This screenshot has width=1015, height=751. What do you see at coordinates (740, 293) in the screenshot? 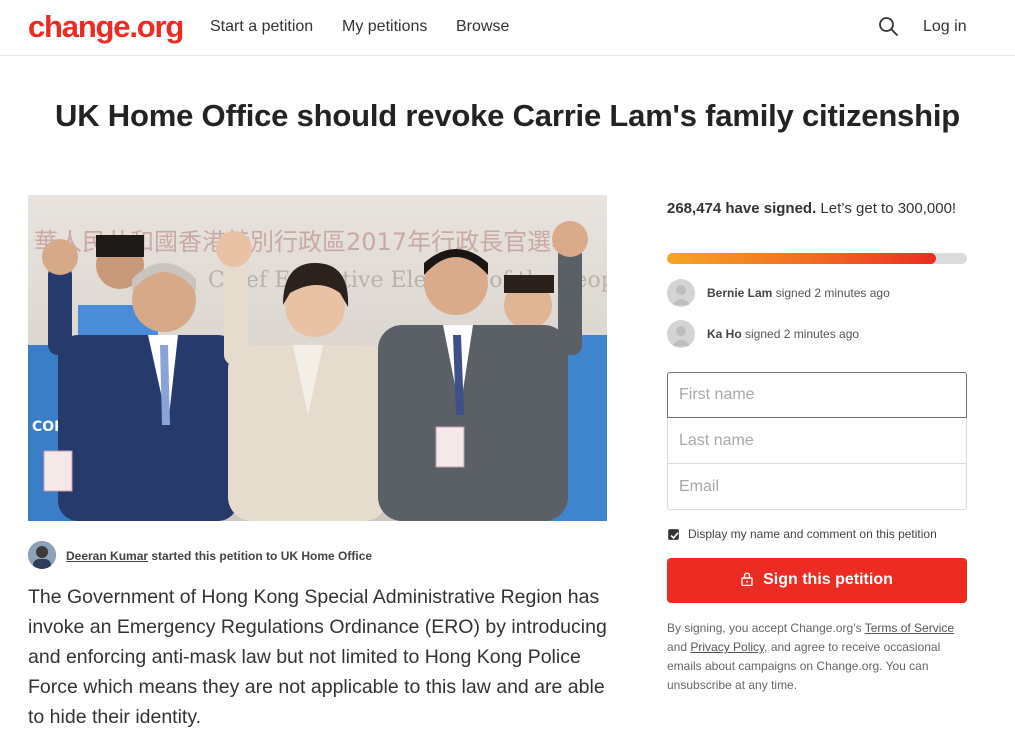
I see `signer-name: Bernie Lam` at bounding box center [740, 293].